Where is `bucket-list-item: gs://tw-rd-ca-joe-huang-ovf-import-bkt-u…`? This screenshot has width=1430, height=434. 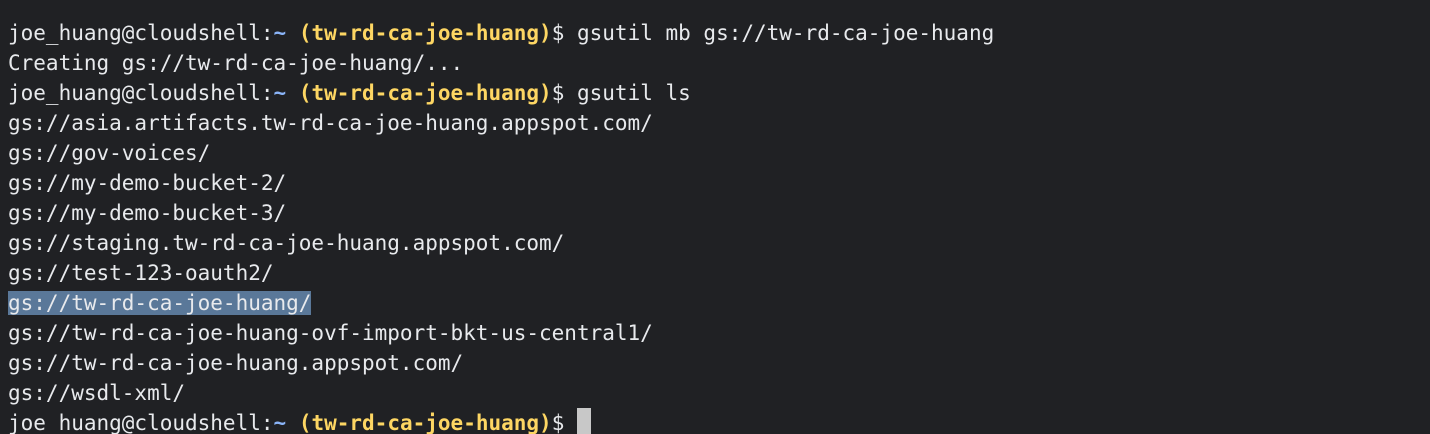
bucket-list-item: gs://tw-rd-ca-joe-huang-ovf-import-bkt-u… is located at coordinates (501, 333).